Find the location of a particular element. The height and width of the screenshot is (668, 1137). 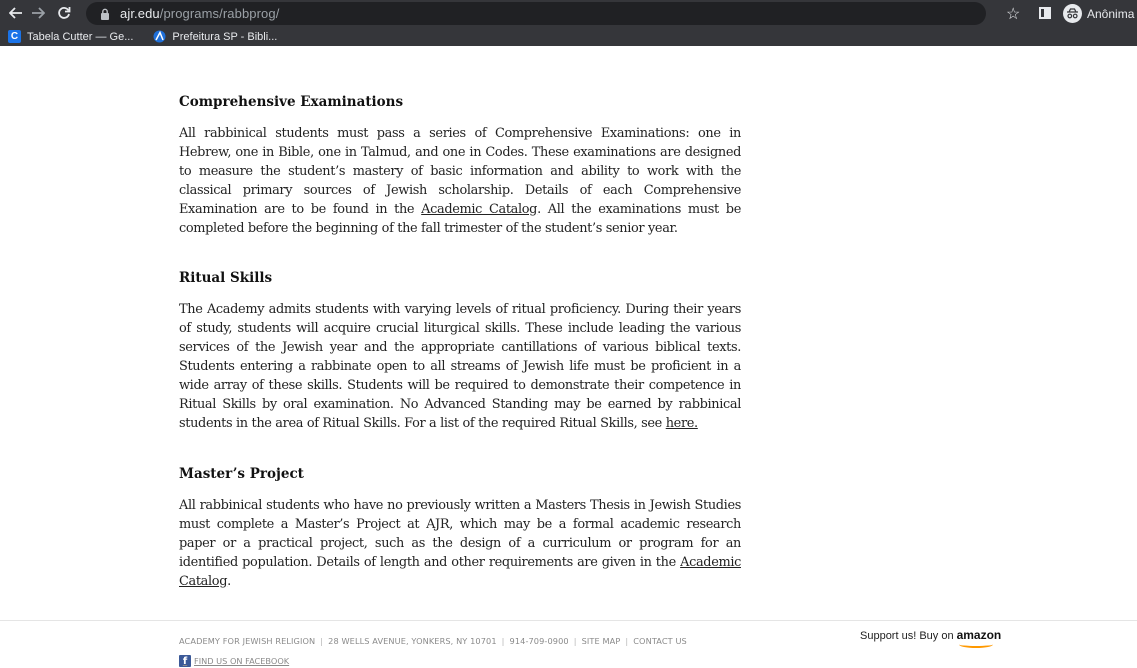

profile-button: Anônima is located at coordinates (1098, 13).